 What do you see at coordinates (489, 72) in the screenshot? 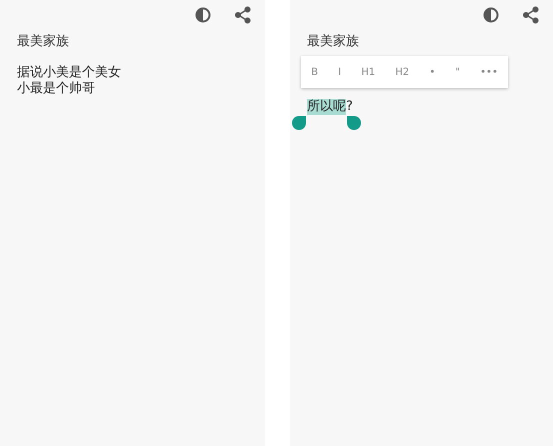
I see `format-button: •••` at bounding box center [489, 72].